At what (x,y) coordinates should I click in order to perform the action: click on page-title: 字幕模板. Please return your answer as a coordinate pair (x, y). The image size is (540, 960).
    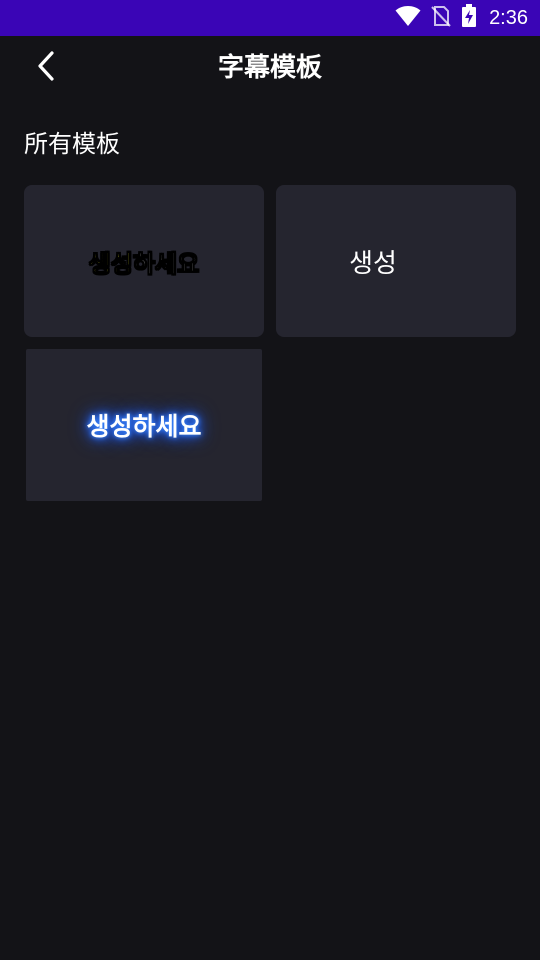
    Looking at the image, I should click on (269, 68).